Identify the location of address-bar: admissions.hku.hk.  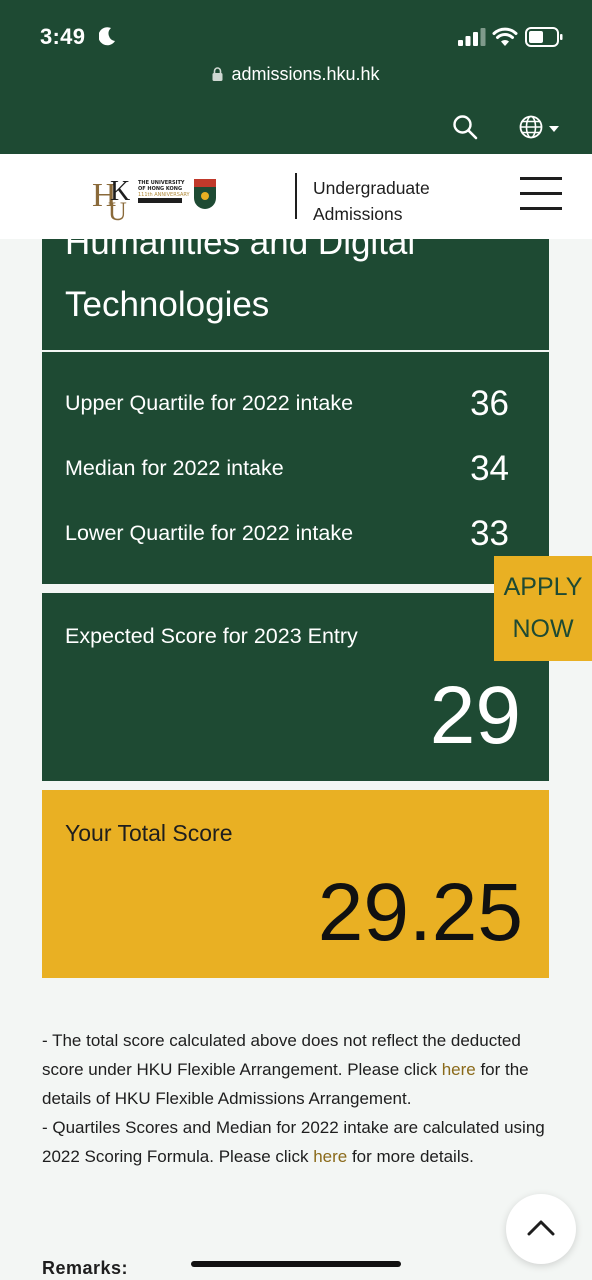
(296, 74).